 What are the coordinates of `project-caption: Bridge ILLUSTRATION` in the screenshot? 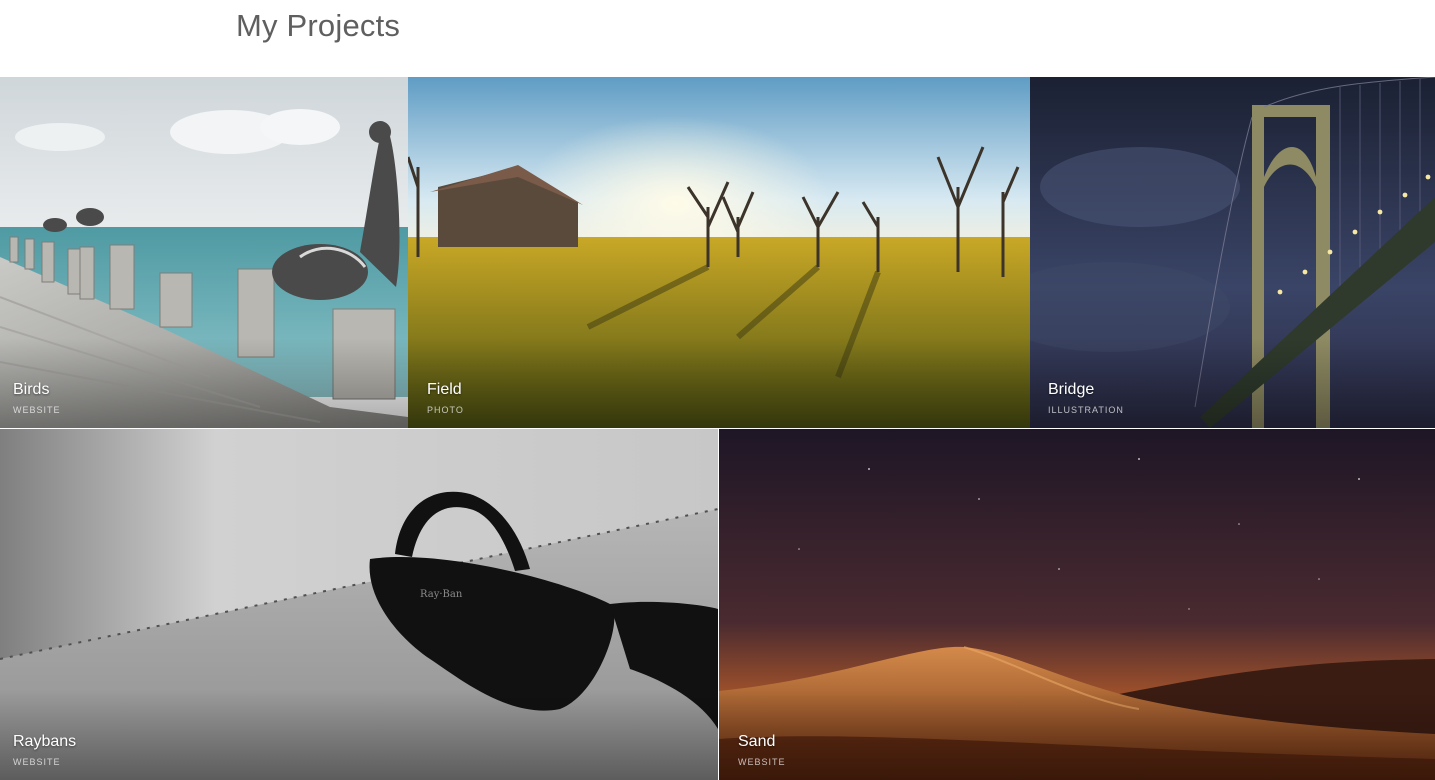 It's located at (1086, 398).